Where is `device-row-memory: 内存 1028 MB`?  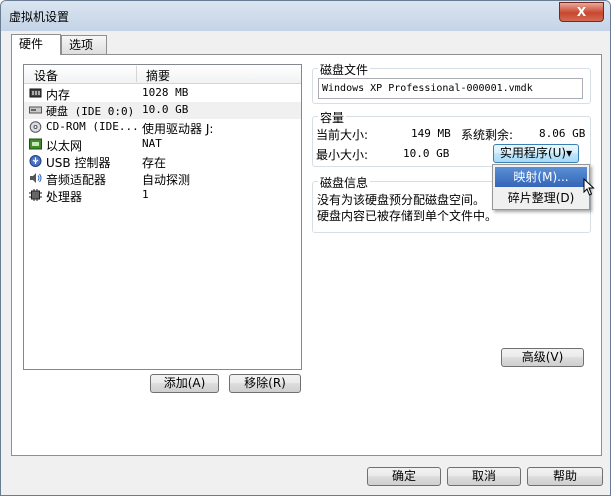 device-row-memory: 内存 1028 MB is located at coordinates (162, 93).